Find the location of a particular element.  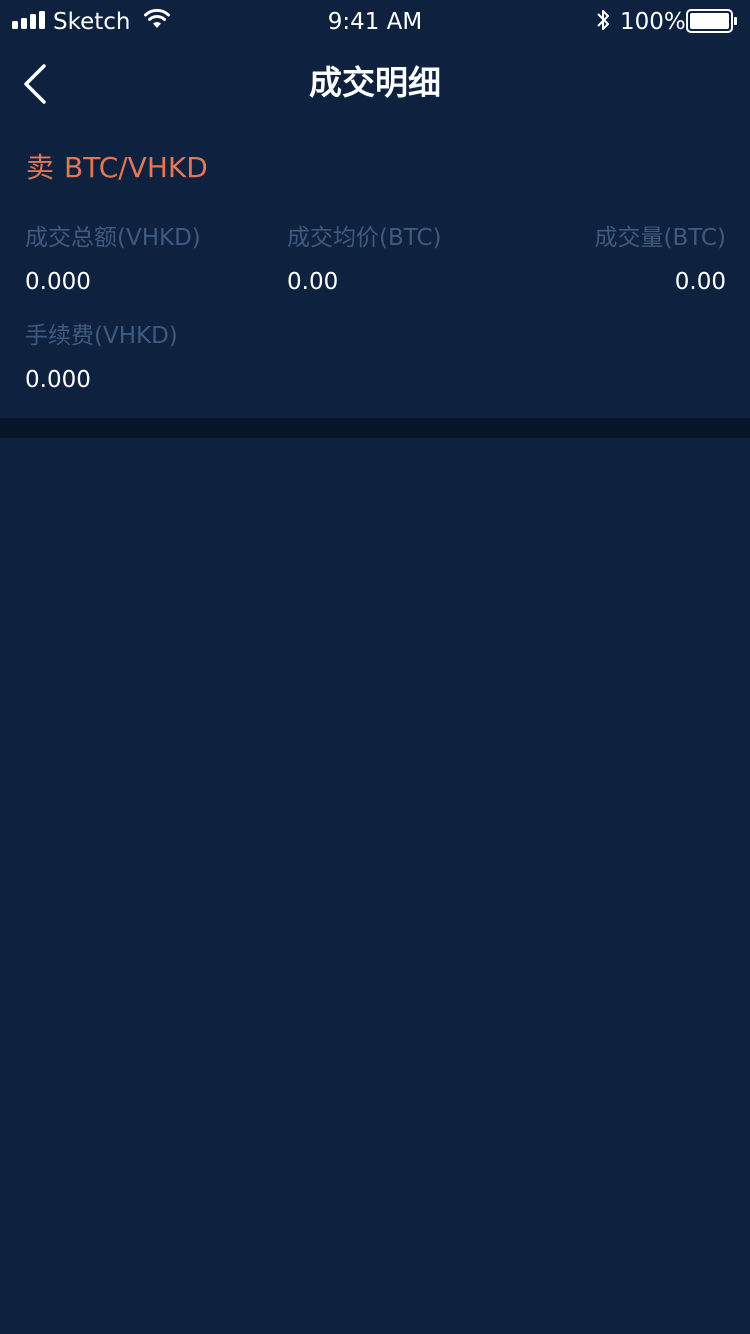

page-title: 成交明细 is located at coordinates (375, 82).